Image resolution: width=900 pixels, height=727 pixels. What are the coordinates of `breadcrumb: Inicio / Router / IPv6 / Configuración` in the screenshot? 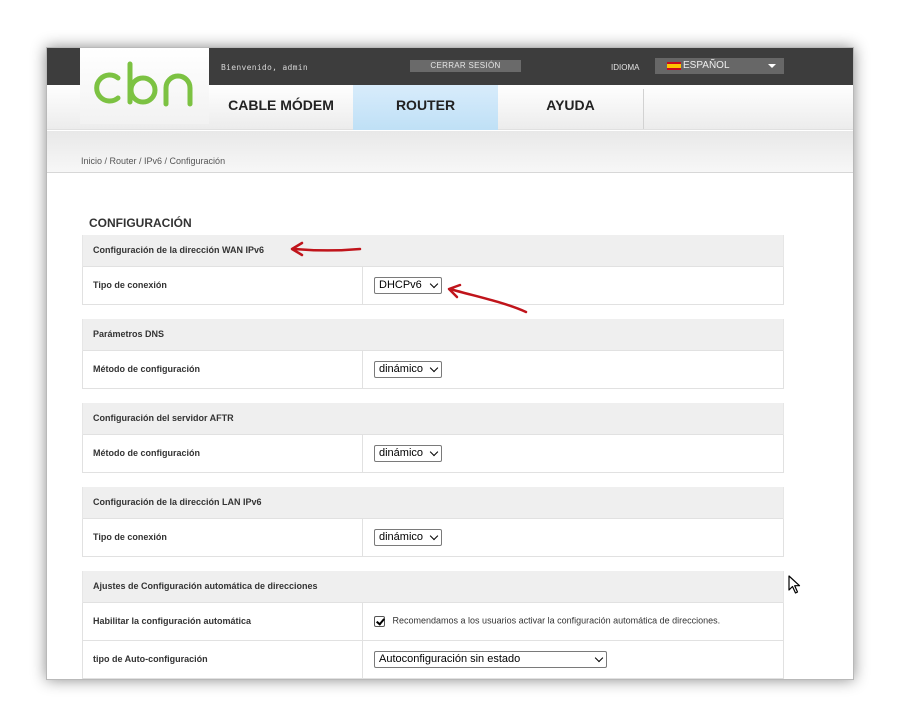 It's located at (153, 161).